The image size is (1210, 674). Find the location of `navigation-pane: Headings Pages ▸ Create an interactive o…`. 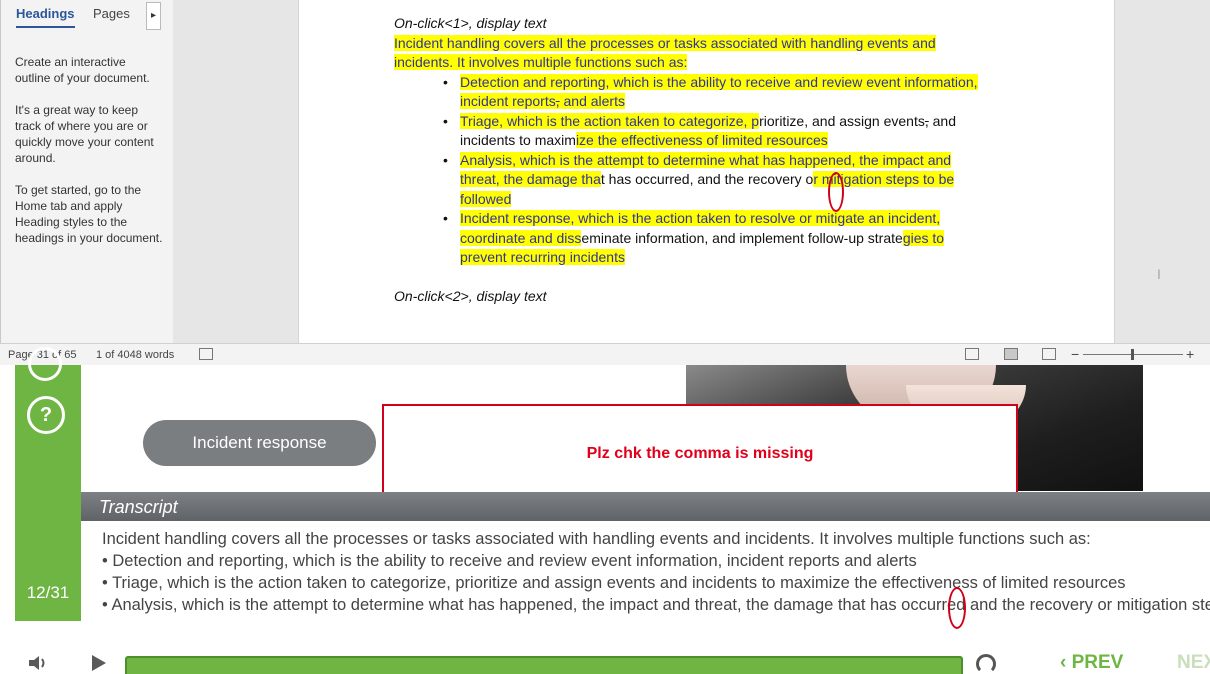

navigation-pane: Headings Pages ▸ Create an interactive o… is located at coordinates (87, 171).